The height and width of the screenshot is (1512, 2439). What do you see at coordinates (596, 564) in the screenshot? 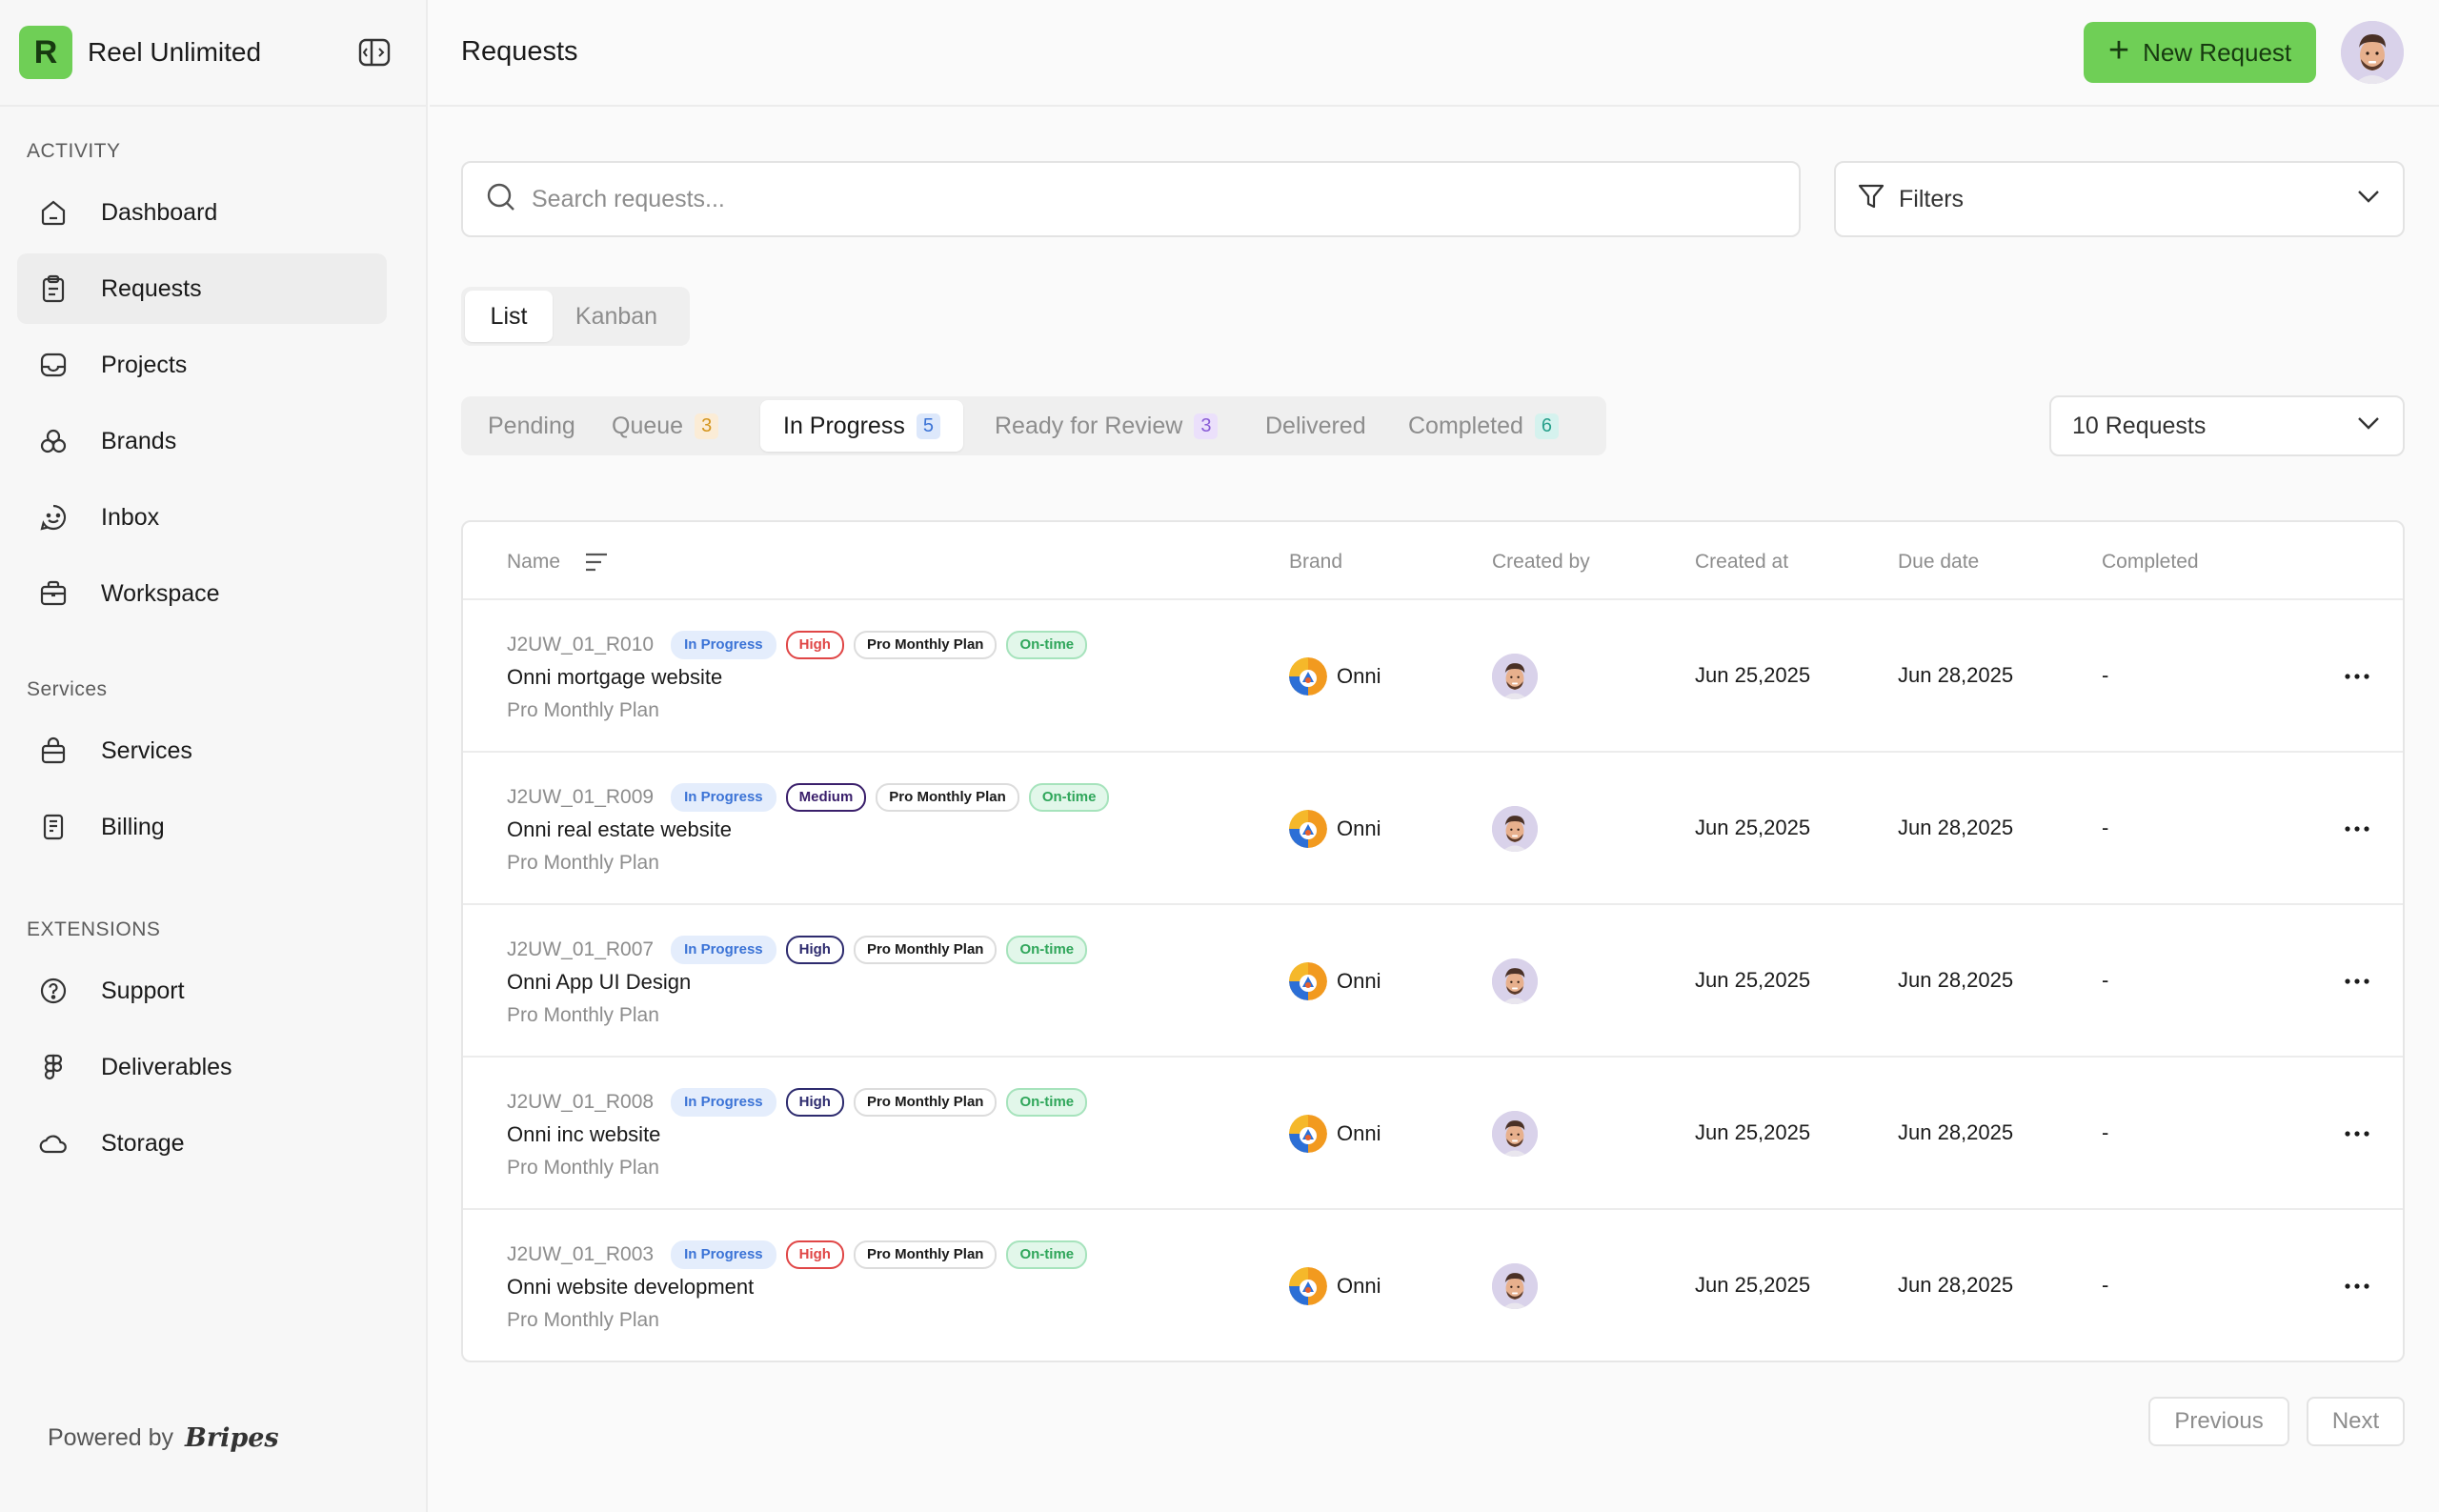
I see `sort-icon` at bounding box center [596, 564].